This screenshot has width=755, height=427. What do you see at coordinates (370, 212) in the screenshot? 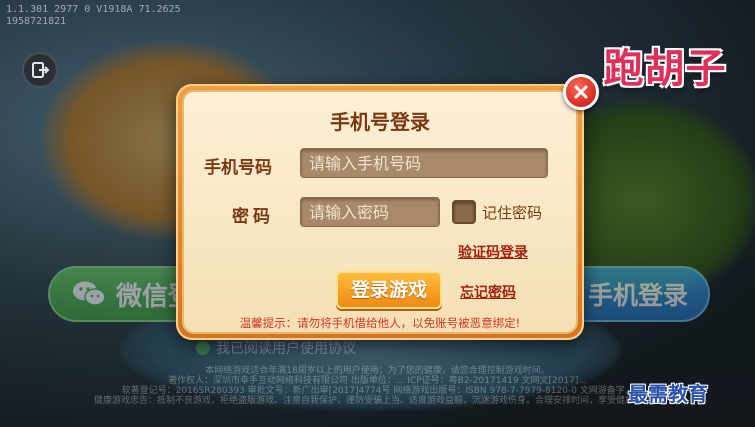
I see `password-input` at bounding box center [370, 212].